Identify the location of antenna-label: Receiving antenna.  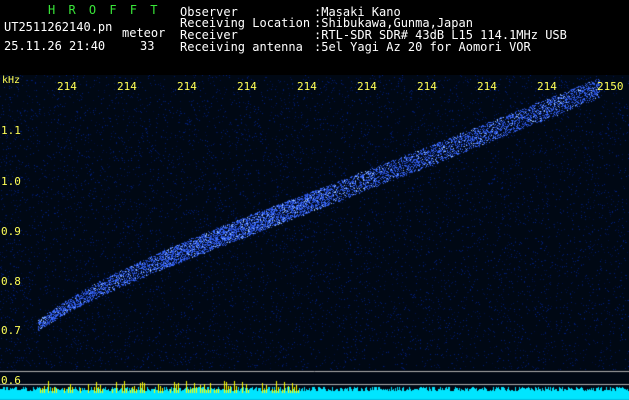
(241, 47).